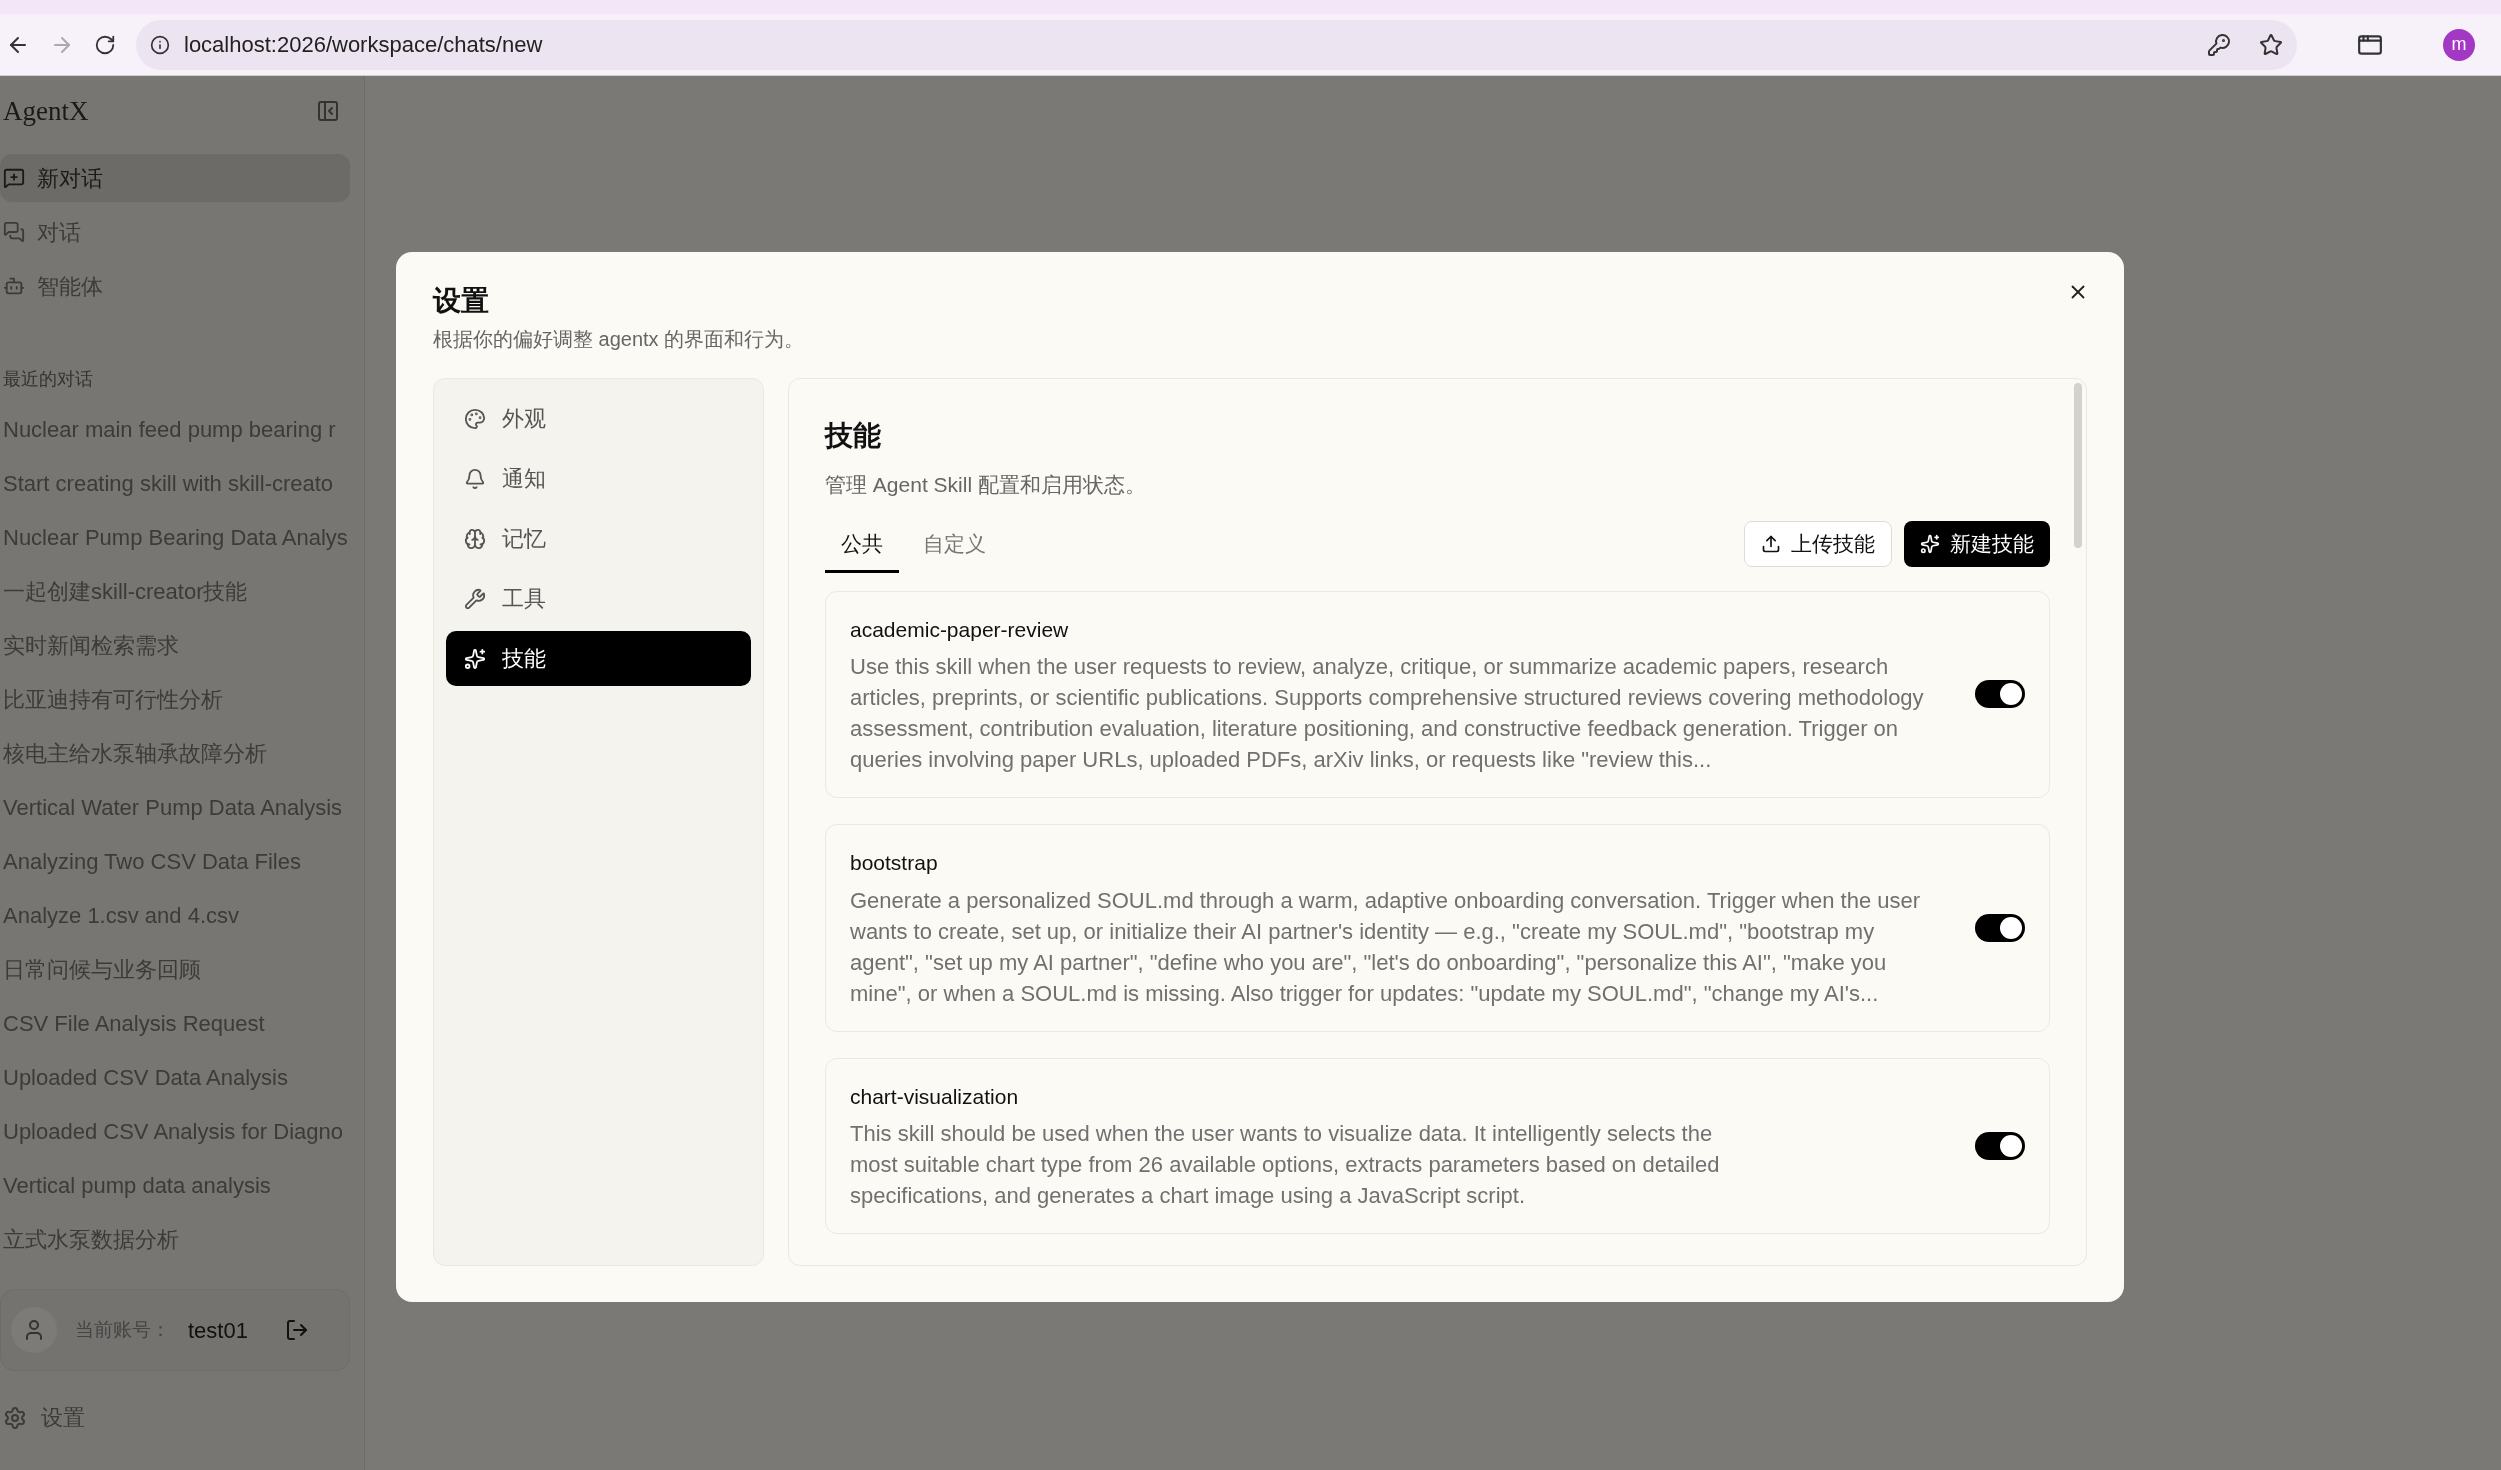 This screenshot has width=2501, height=1470. What do you see at coordinates (328, 111) in the screenshot?
I see `collapse-sidebar-icon` at bounding box center [328, 111].